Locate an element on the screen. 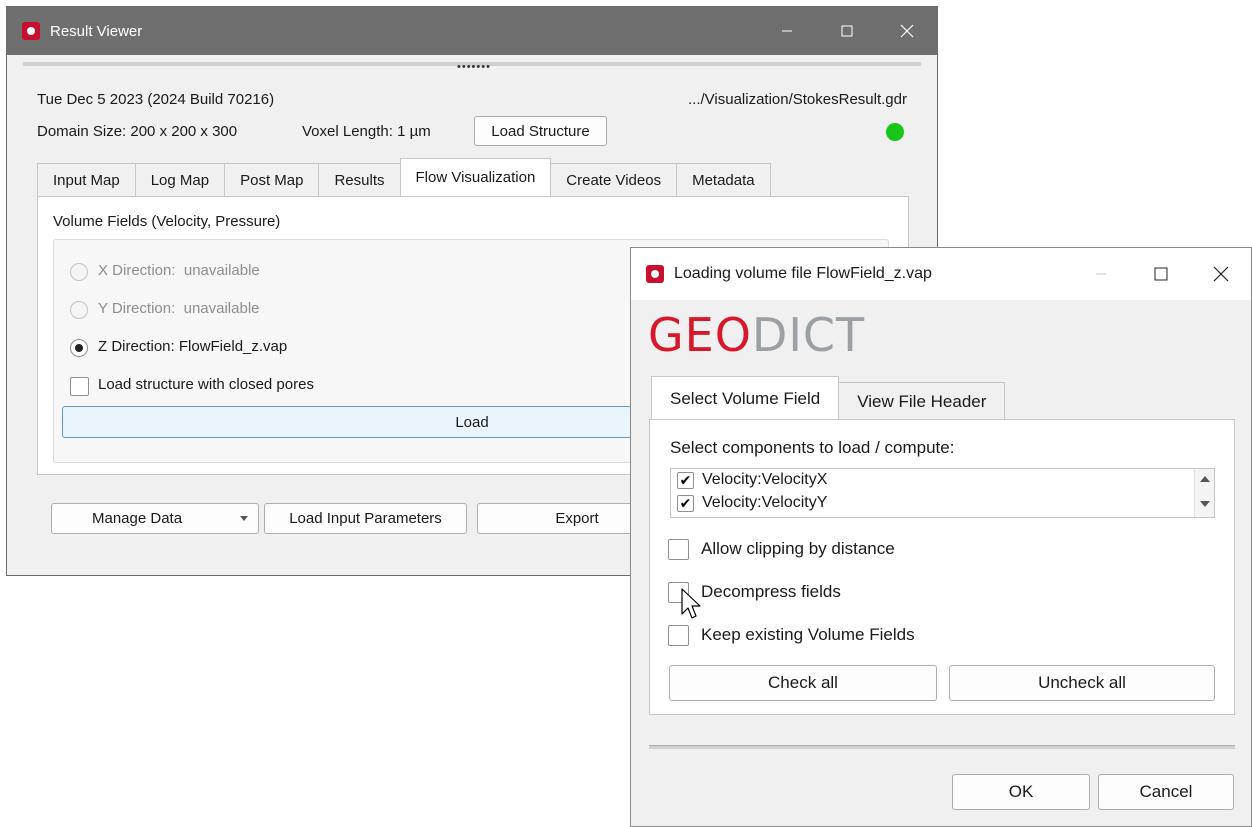 Image resolution: width=1252 pixels, height=827 pixels. closed-pores-label: Load structure with closed pores is located at coordinates (206, 384).